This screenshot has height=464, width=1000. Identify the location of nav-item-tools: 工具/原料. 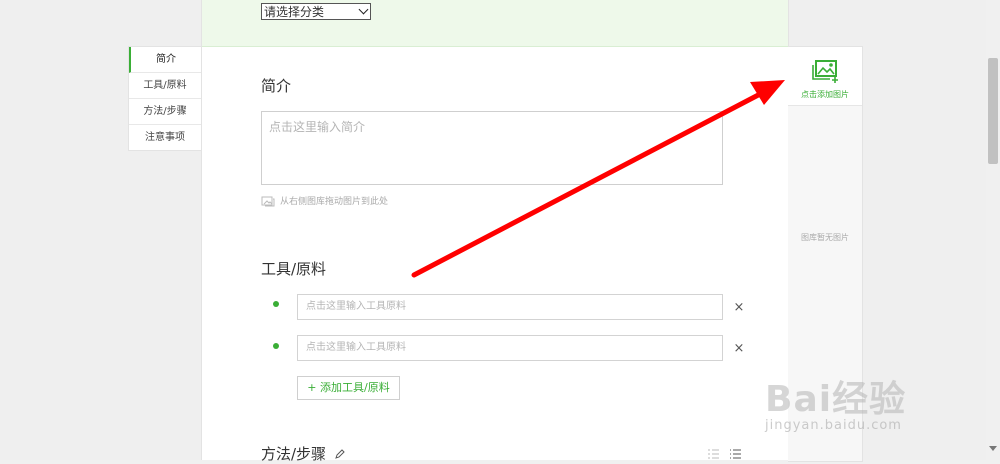
(165, 86).